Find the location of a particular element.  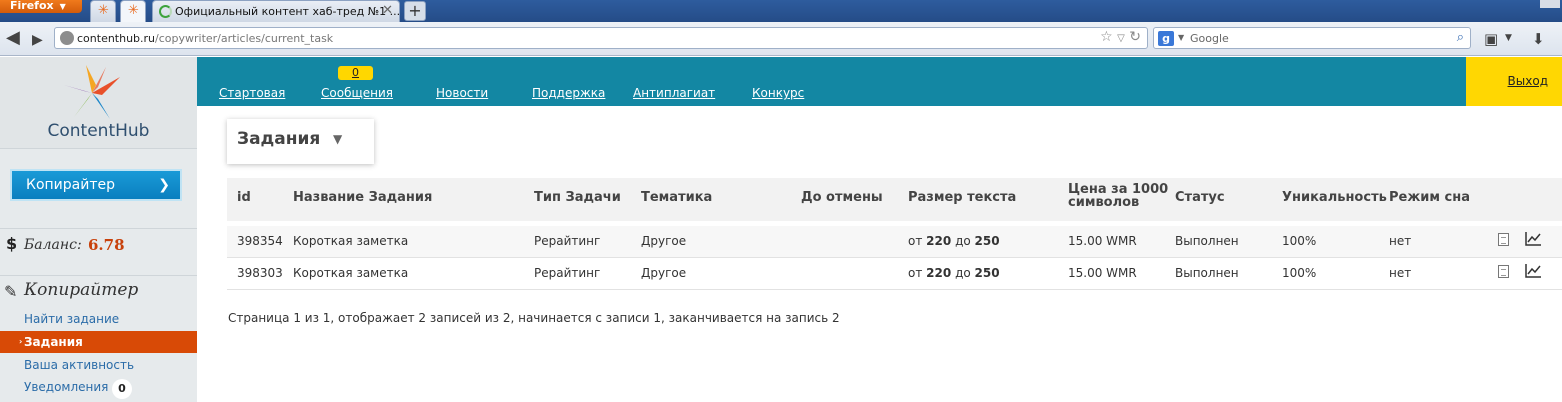

active-marker-icon: › is located at coordinates (21, 341).